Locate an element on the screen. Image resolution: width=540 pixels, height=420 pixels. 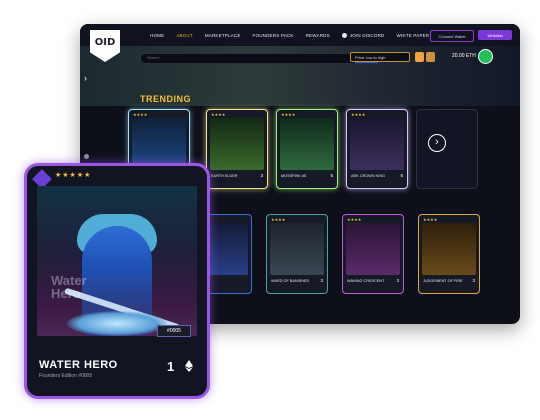
list-view-icon is located at coordinates (430, 57).